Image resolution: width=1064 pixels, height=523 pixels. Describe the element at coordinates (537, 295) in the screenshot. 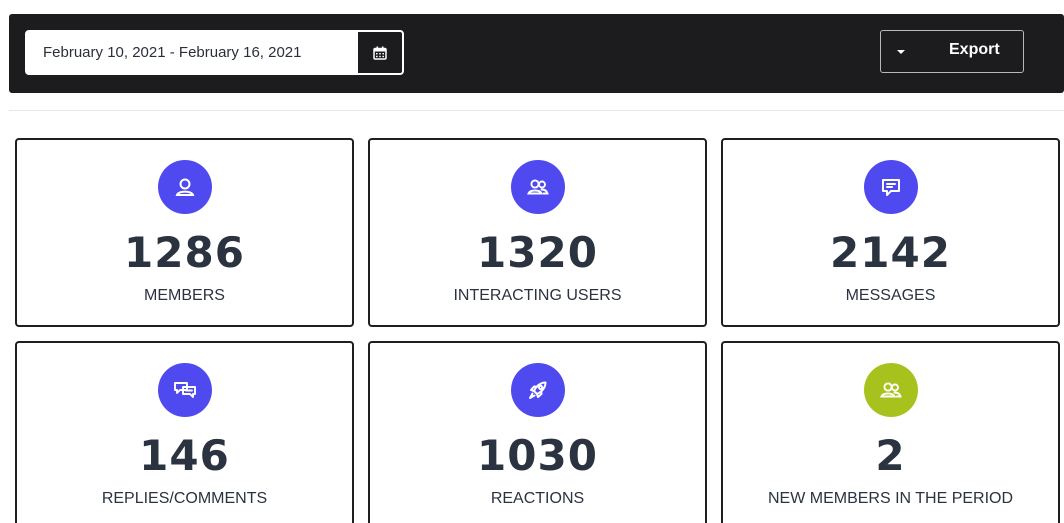

I see `stat-label: INTERACTING USERS` at that location.